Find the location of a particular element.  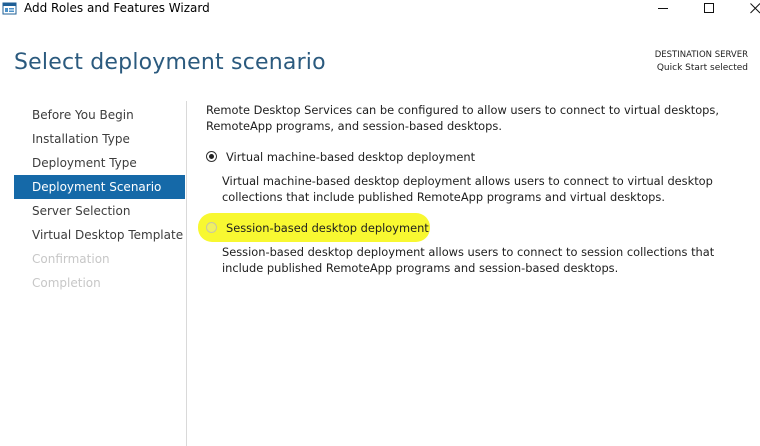

minimize-button is located at coordinates (663, 9).